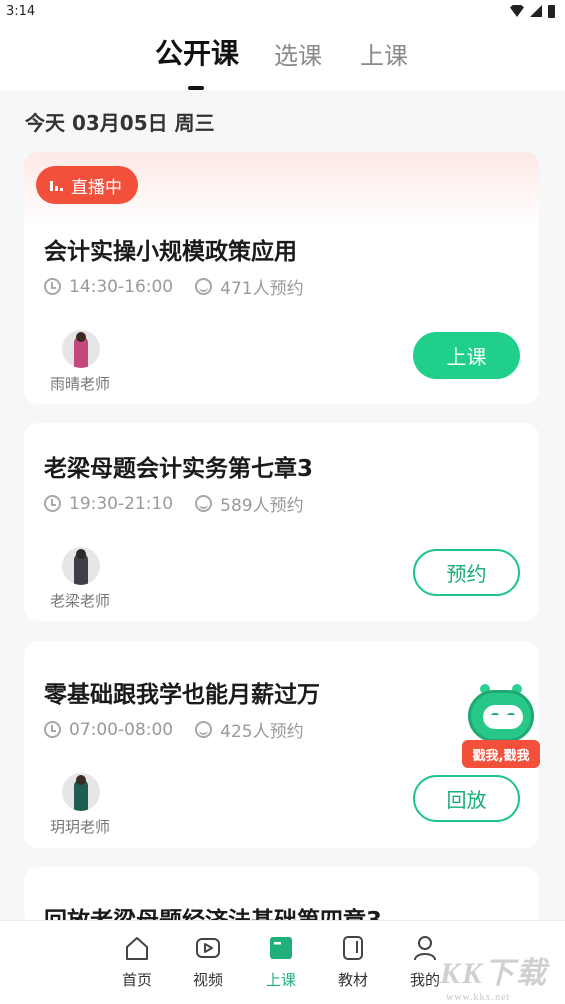  I want to click on robot-mascot-icon, so click(501, 716).